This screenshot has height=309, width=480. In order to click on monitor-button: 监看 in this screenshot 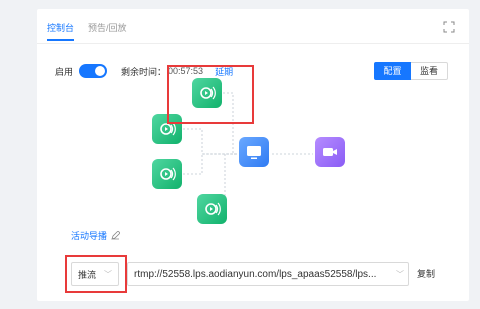, I will do `click(429, 71)`.